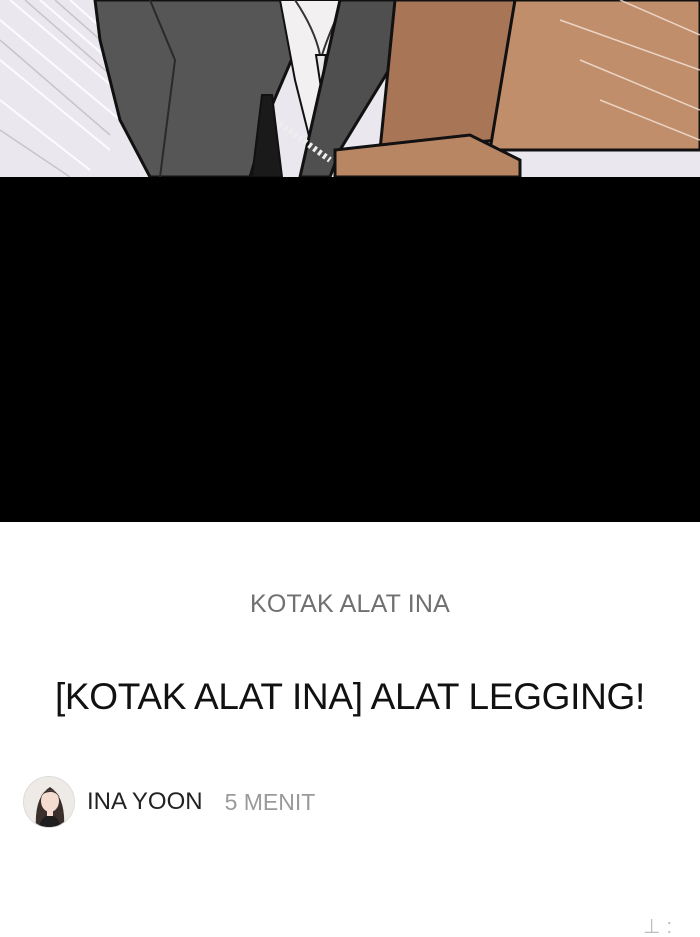  Describe the element at coordinates (350, 696) in the screenshot. I see `post-title: [KOTAK ALAT INA] ALAT LEGGING!` at that location.